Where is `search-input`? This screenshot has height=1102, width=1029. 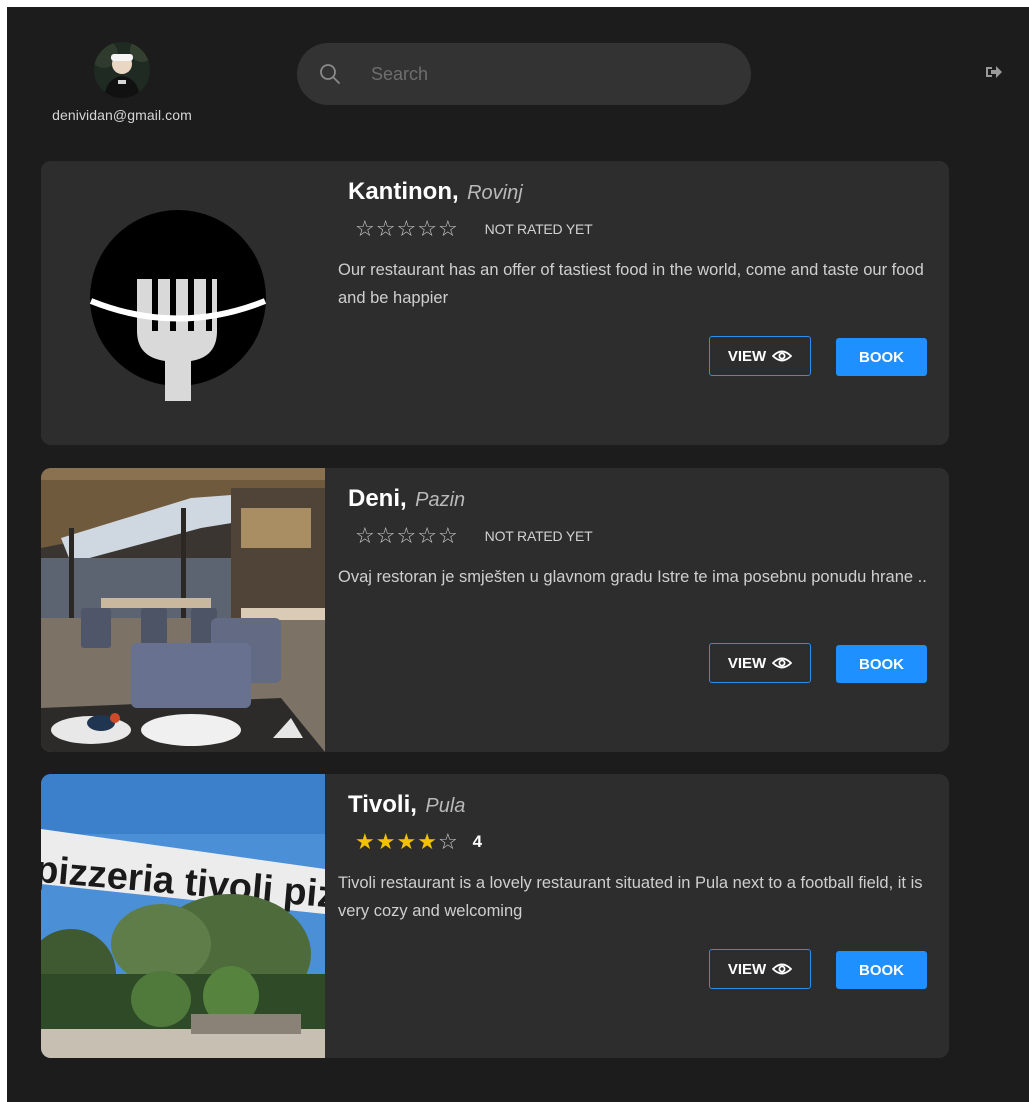 search-input is located at coordinates (531, 74).